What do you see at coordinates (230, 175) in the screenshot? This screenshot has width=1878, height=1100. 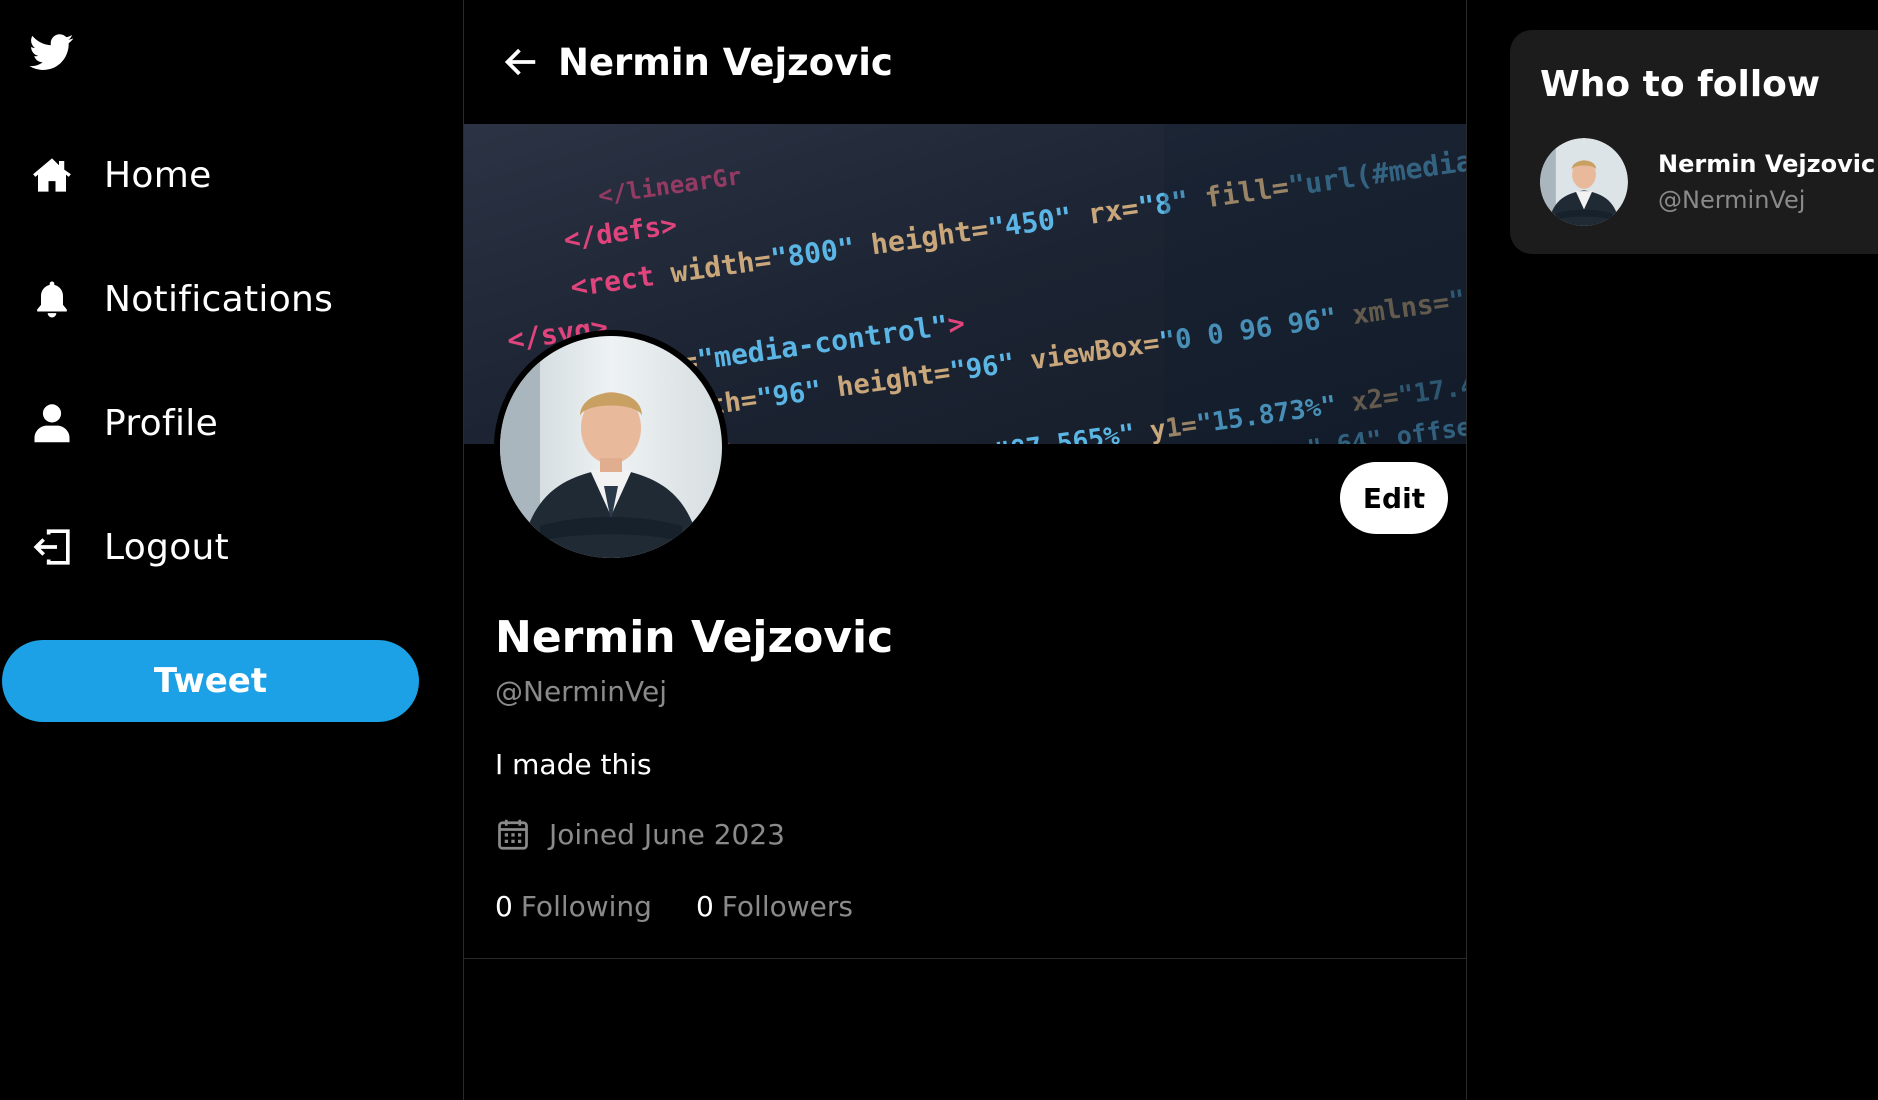 I see `sidebar-item-home: Home` at bounding box center [230, 175].